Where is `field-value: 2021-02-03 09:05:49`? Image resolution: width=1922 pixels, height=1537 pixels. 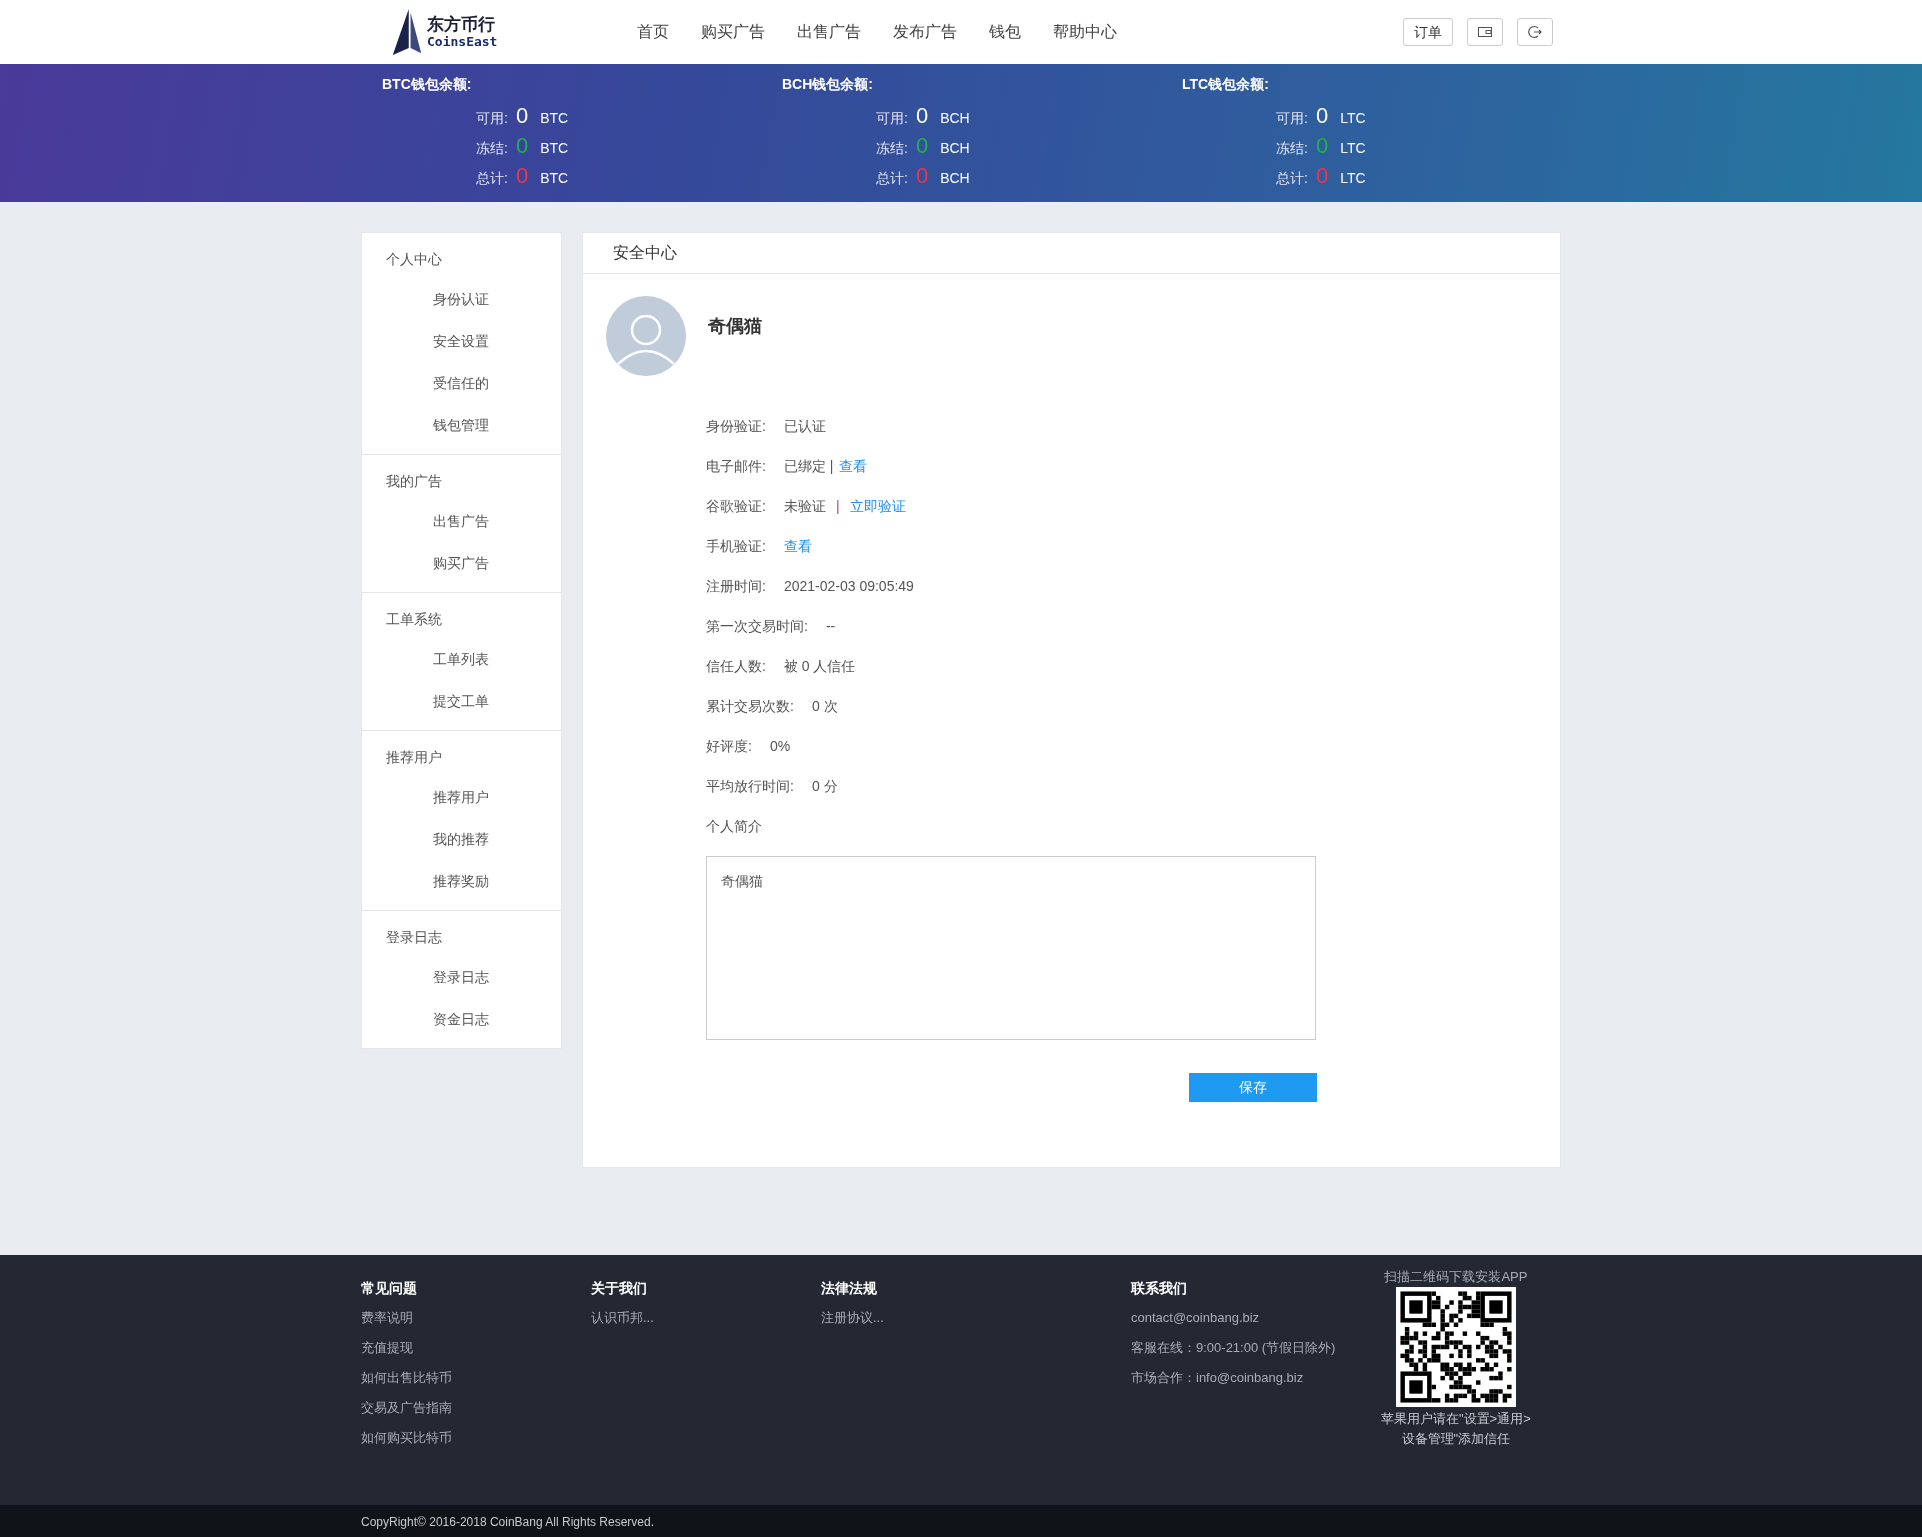
field-value: 2021-02-03 09:05:49 is located at coordinates (848, 586).